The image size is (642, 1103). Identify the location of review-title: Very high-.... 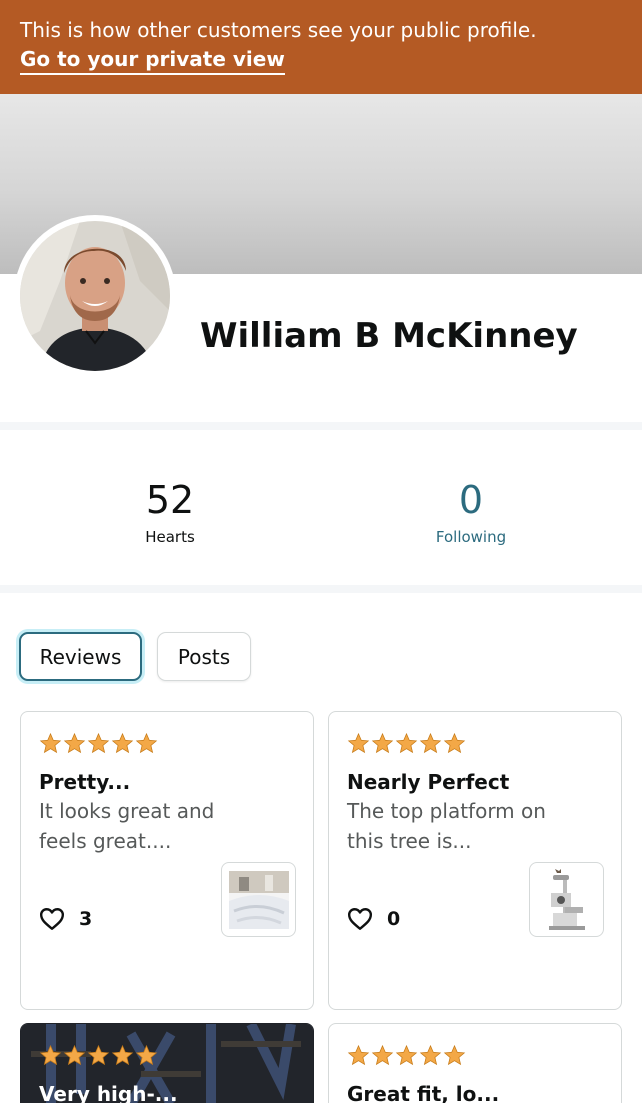
(108, 1092).